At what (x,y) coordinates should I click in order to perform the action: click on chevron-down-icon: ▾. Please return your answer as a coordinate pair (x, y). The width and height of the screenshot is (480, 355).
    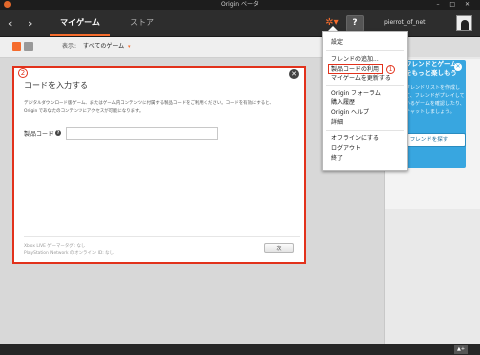
    Looking at the image, I should click on (129, 47).